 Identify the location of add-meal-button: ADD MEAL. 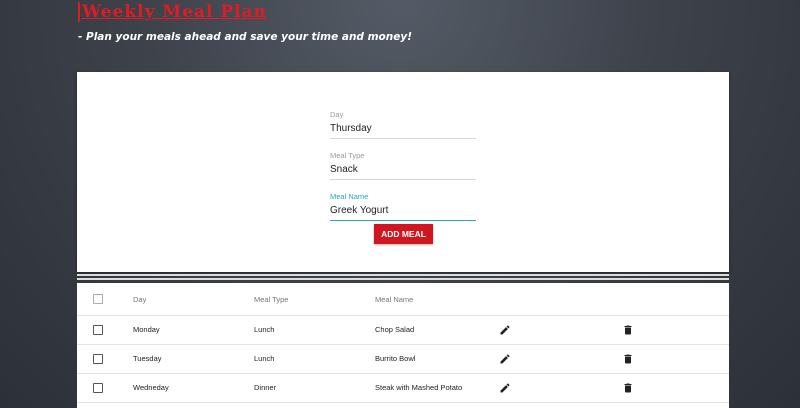
(403, 234).